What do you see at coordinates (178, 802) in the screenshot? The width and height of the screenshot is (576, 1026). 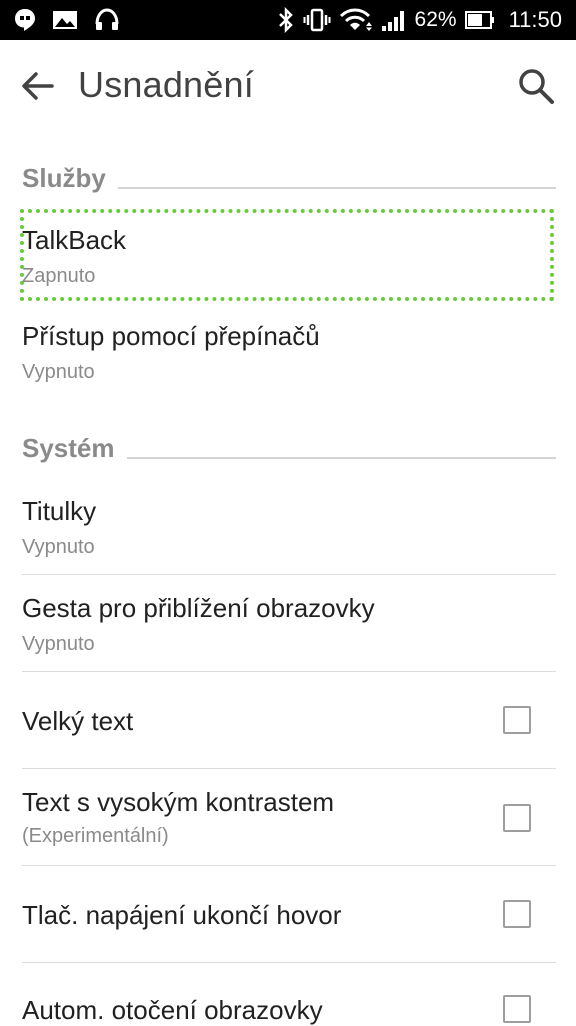 I see `setting-title: Text s vysokým kontrastem` at bounding box center [178, 802].